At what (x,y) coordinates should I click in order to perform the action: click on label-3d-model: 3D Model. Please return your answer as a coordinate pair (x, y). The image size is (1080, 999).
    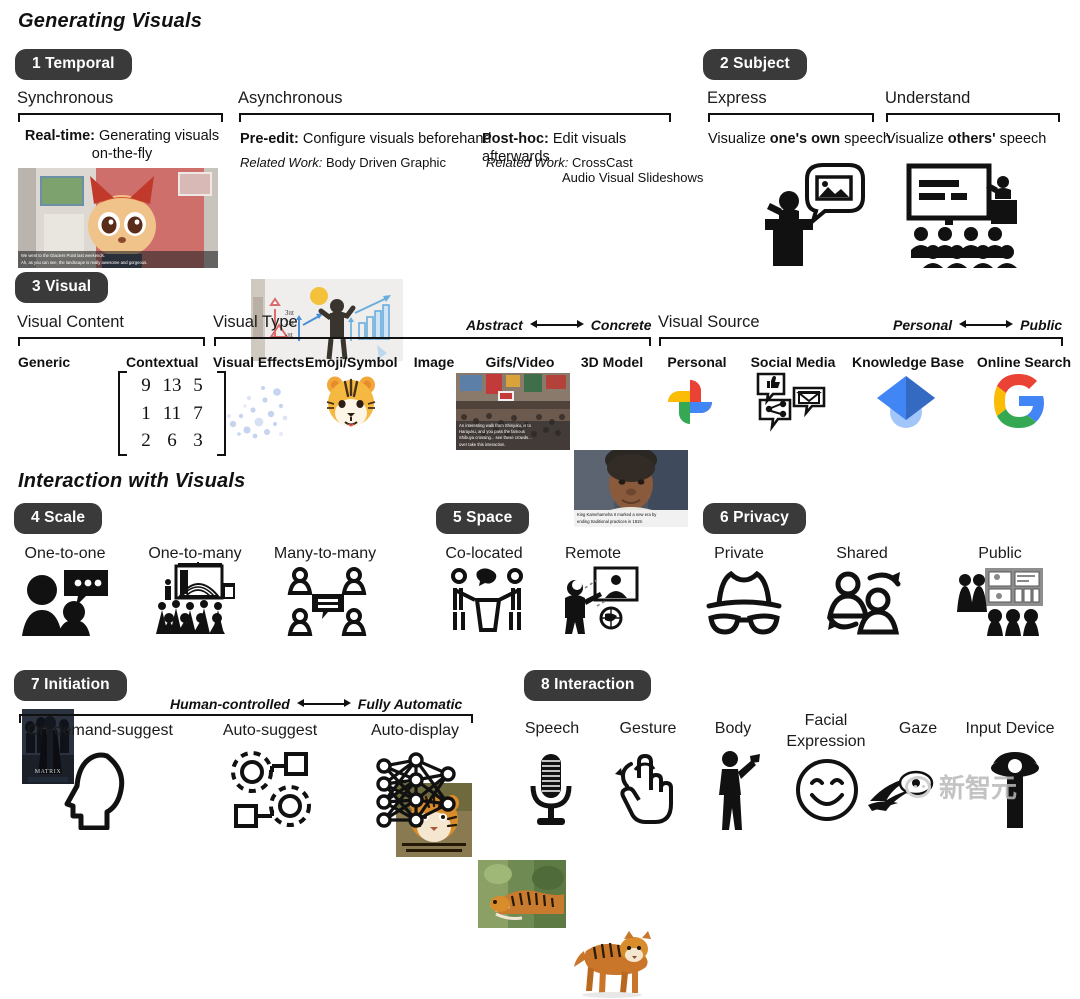
    Looking at the image, I should click on (612, 362).